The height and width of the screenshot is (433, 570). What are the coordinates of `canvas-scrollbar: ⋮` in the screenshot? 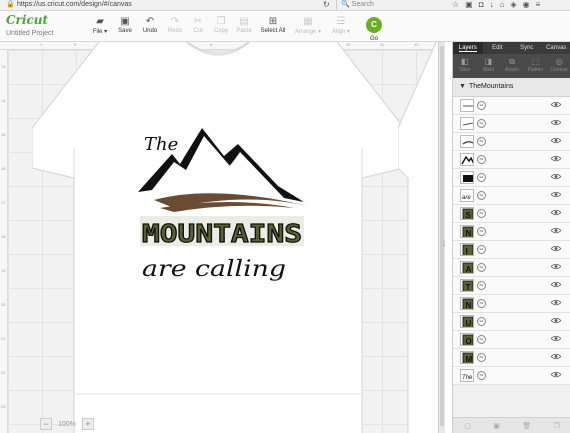 It's located at (442, 237).